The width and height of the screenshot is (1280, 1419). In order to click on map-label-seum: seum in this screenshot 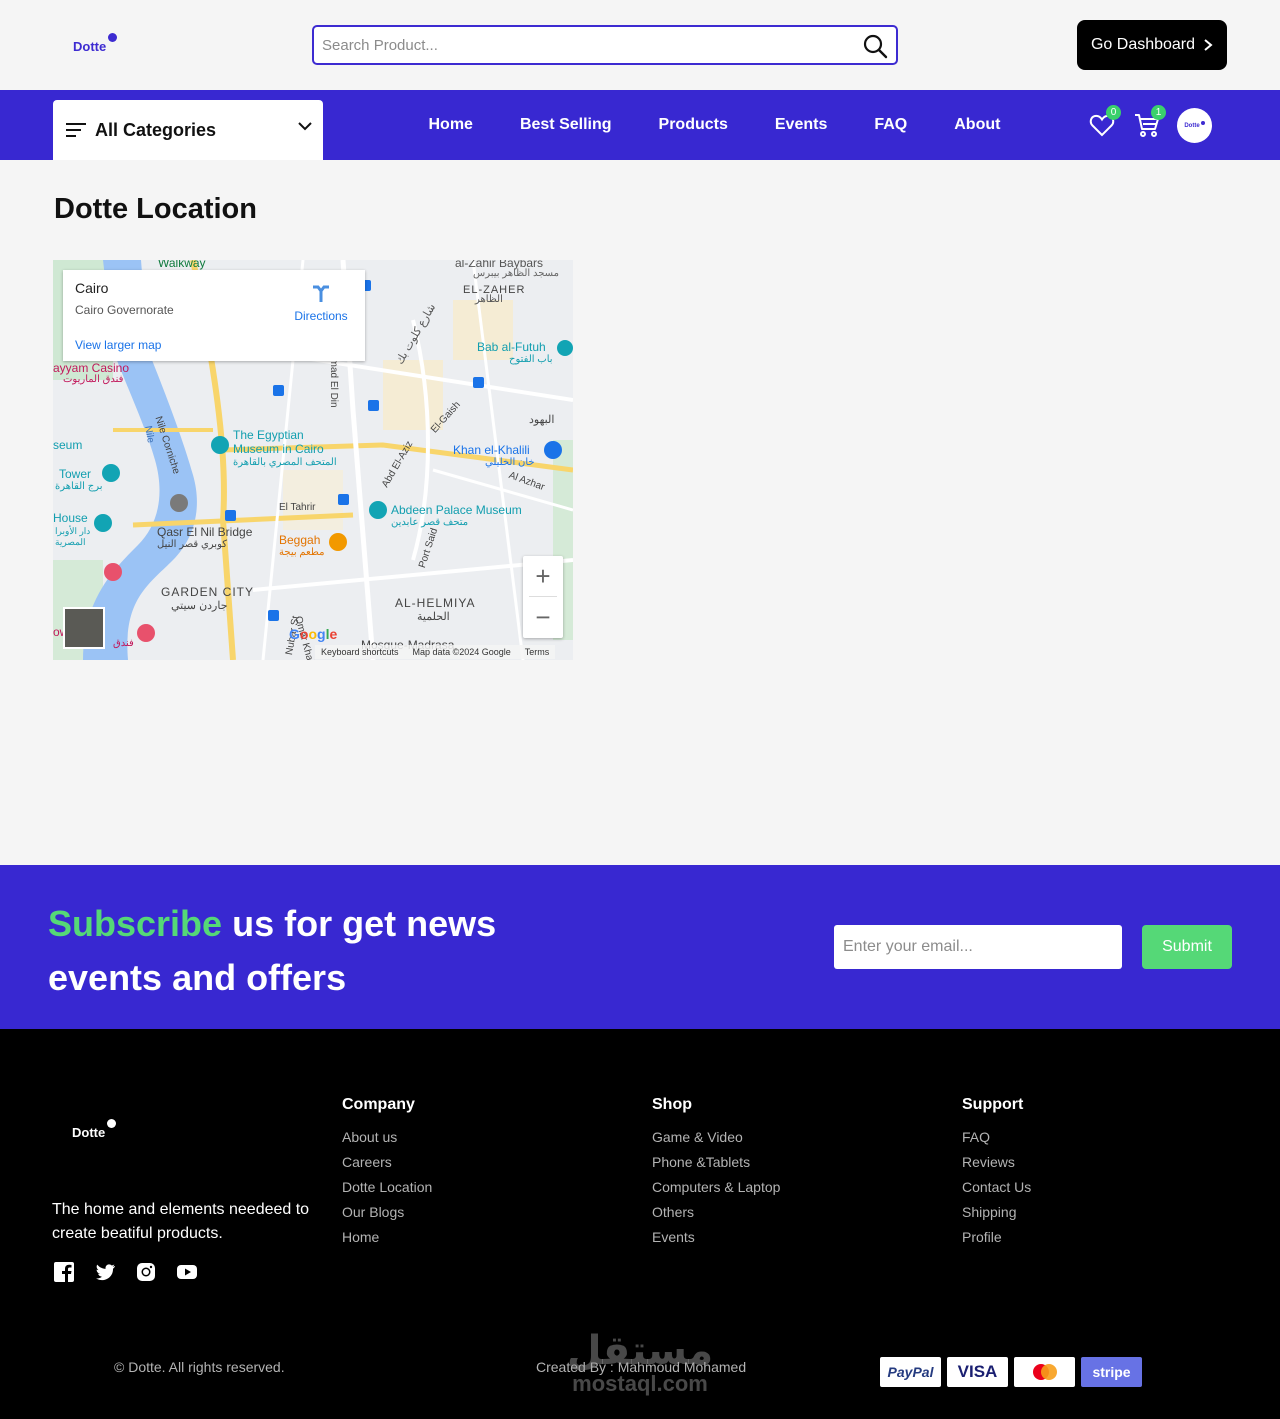, I will do `click(68, 445)`.